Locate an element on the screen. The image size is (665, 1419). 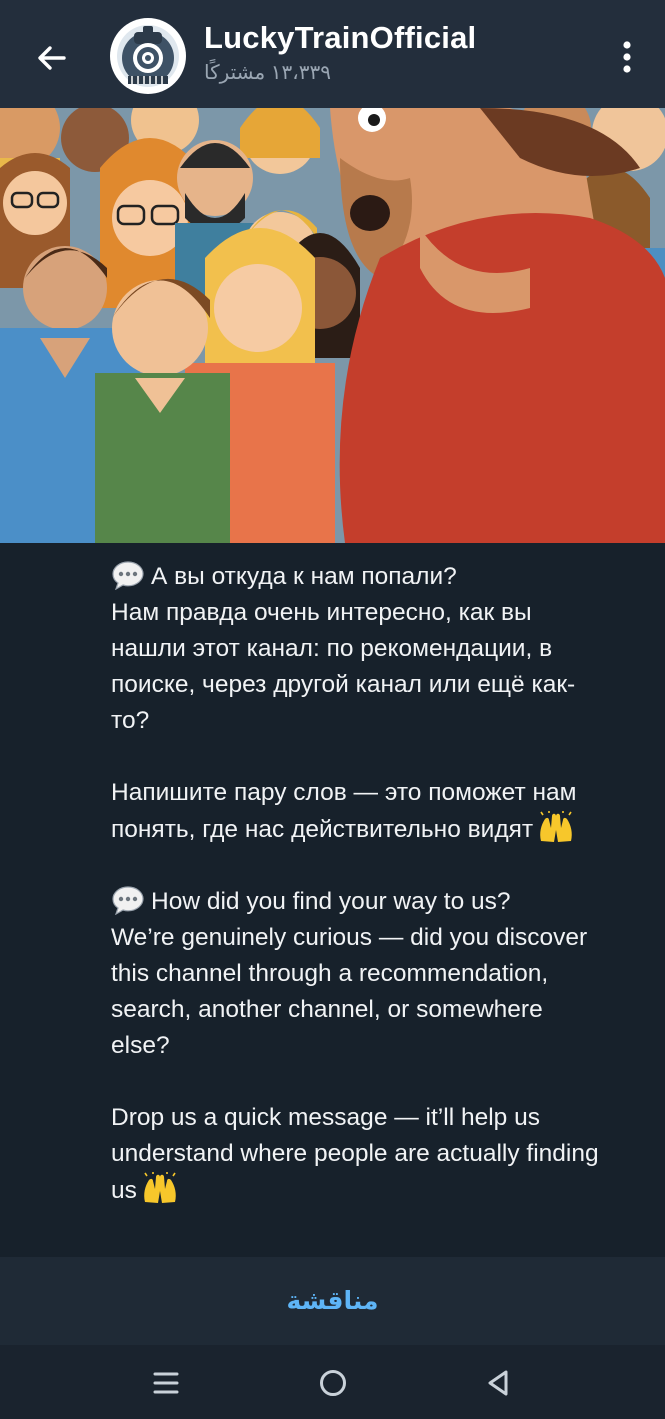
recent-apps-button is located at coordinates (166, 1383).